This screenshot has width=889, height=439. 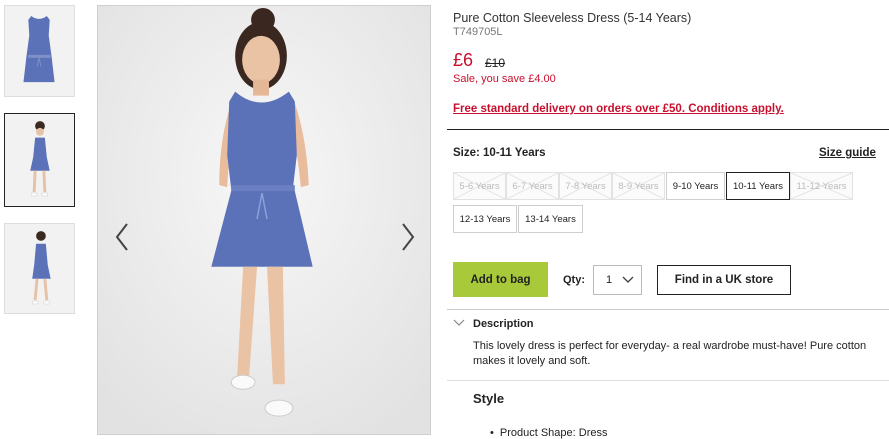 I want to click on size-option-7-8: 7-8 Years, so click(x=585, y=186).